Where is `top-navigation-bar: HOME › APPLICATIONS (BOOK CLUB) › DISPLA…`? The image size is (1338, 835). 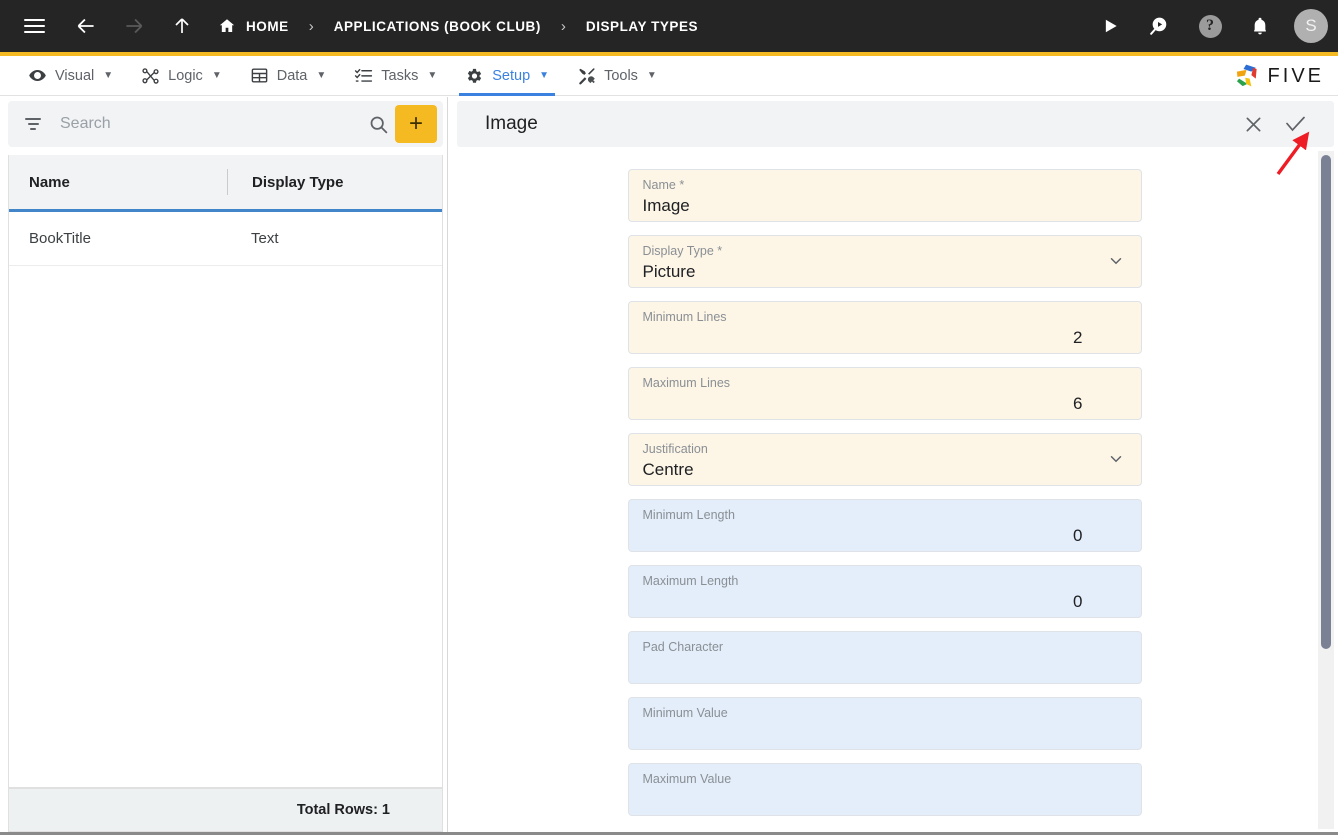 top-navigation-bar: HOME › APPLICATIONS (BOOK CLUB) › DISPLA… is located at coordinates (669, 26).